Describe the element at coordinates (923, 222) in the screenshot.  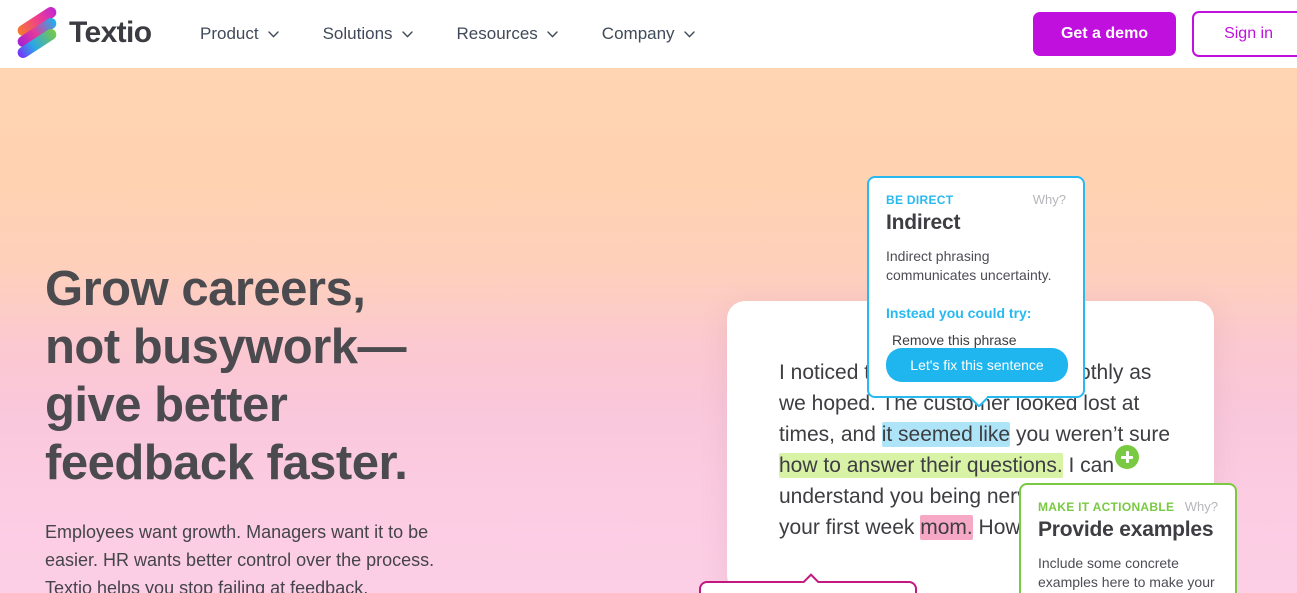
I see `suggestion-title: Indirect` at that location.